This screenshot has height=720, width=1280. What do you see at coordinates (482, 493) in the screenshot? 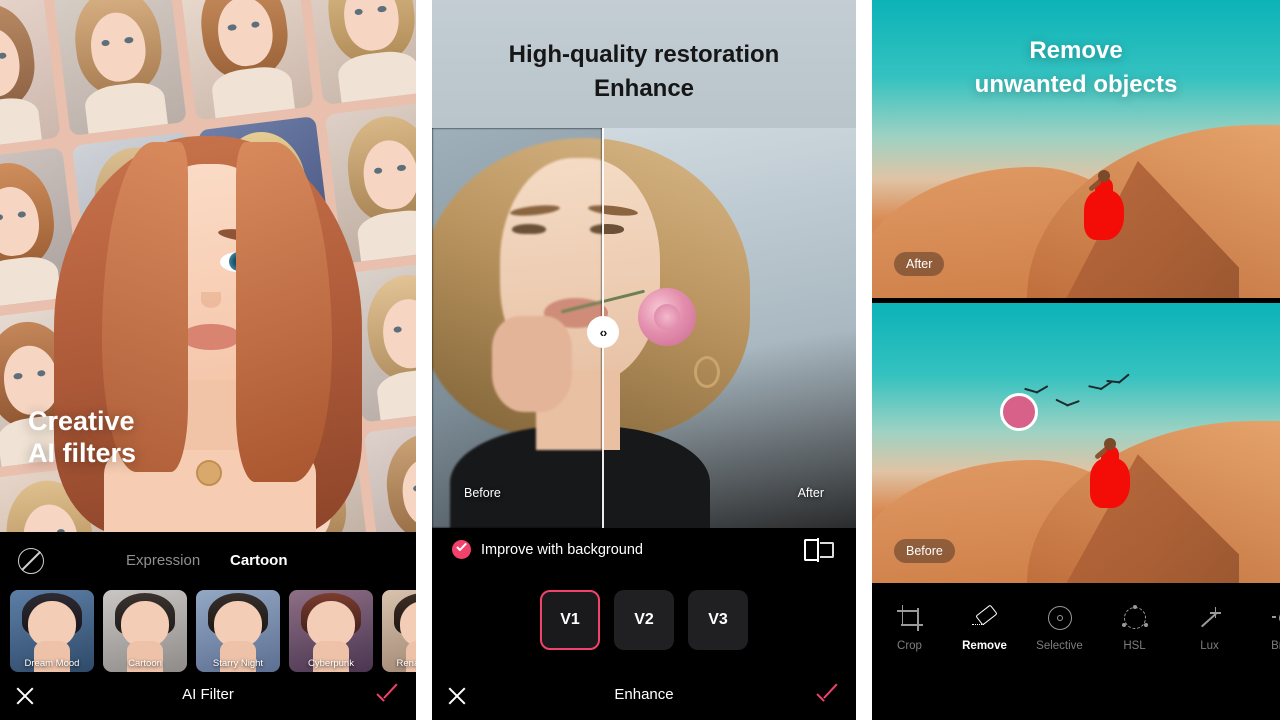
I see `before-label: Before` at bounding box center [482, 493].